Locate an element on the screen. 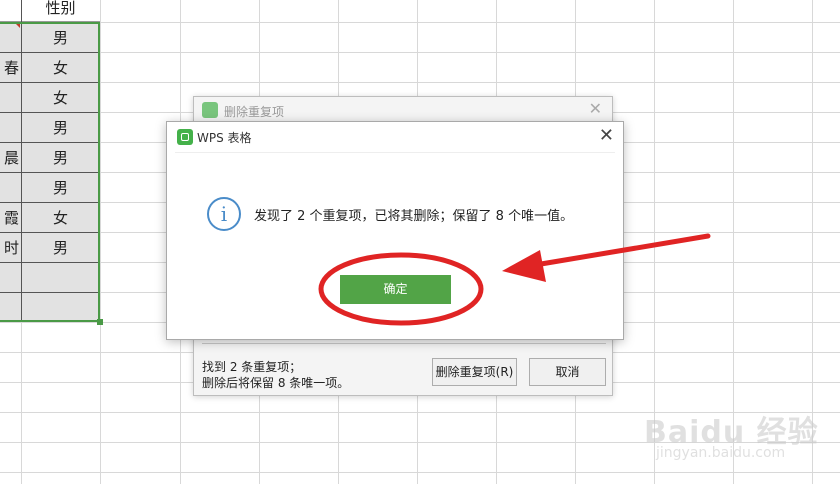 The width and height of the screenshot is (840, 484). titlebar-divider is located at coordinates (395, 152).